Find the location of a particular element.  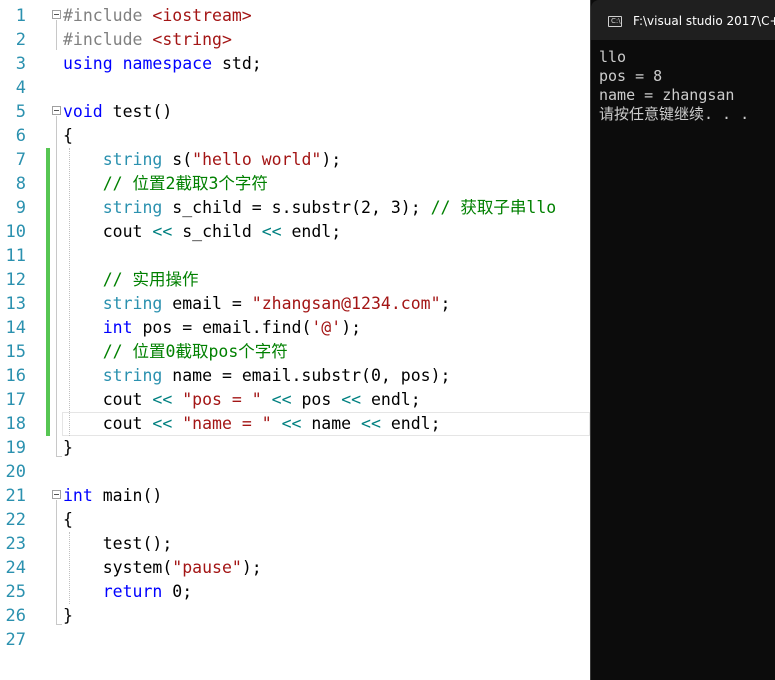

code-line: 20 is located at coordinates (295, 472).